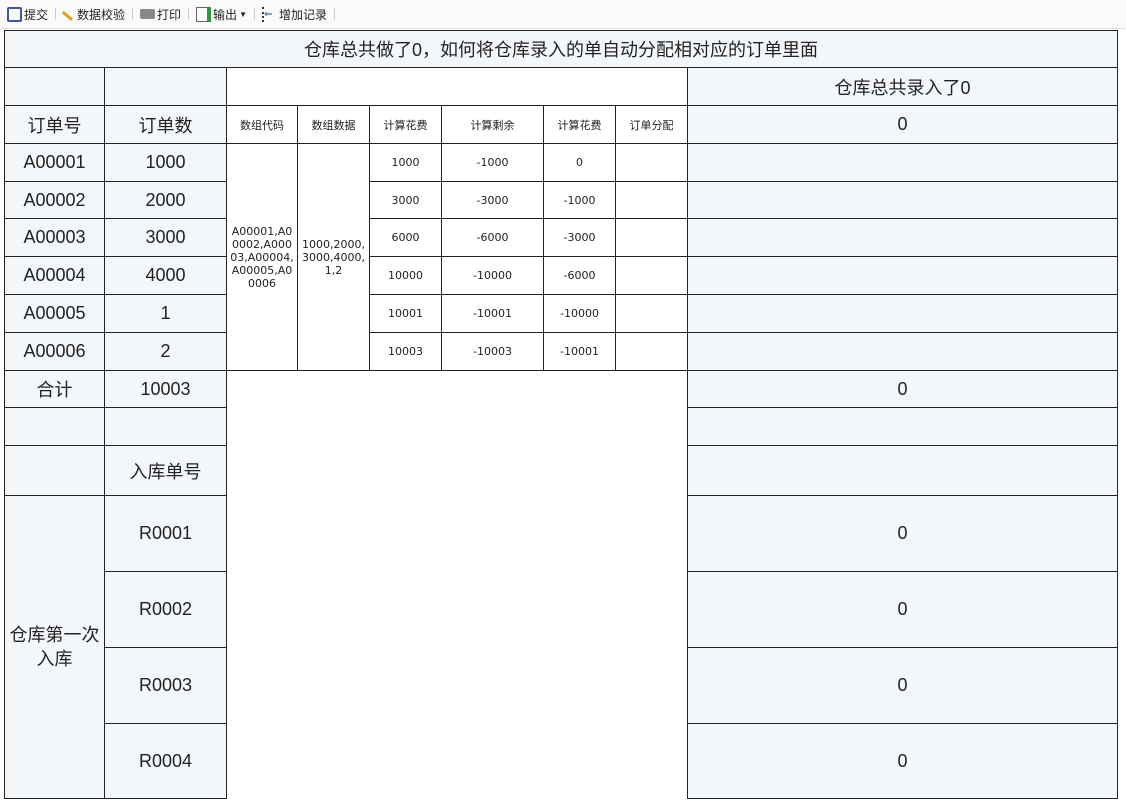  Describe the element at coordinates (94, 14) in the screenshot. I see `validate-button: 数据校验` at that location.